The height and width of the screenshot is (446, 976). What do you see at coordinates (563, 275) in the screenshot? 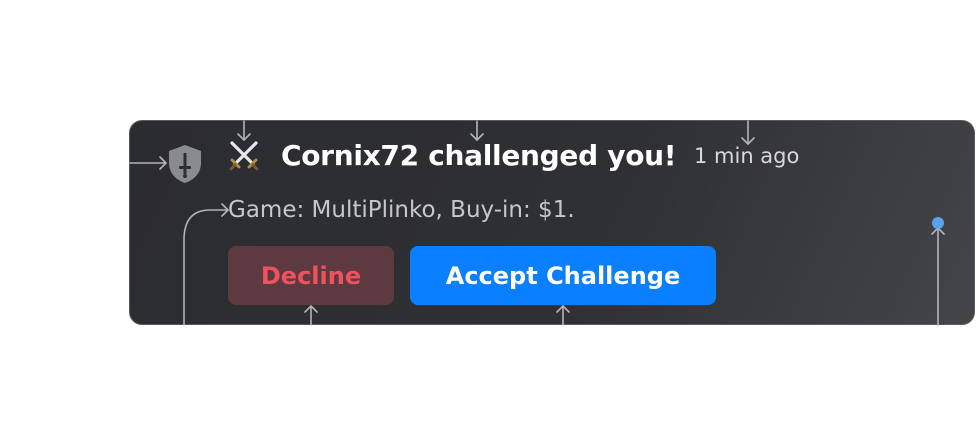
I see `accept-challenge-button: Accept Challenge` at bounding box center [563, 275].